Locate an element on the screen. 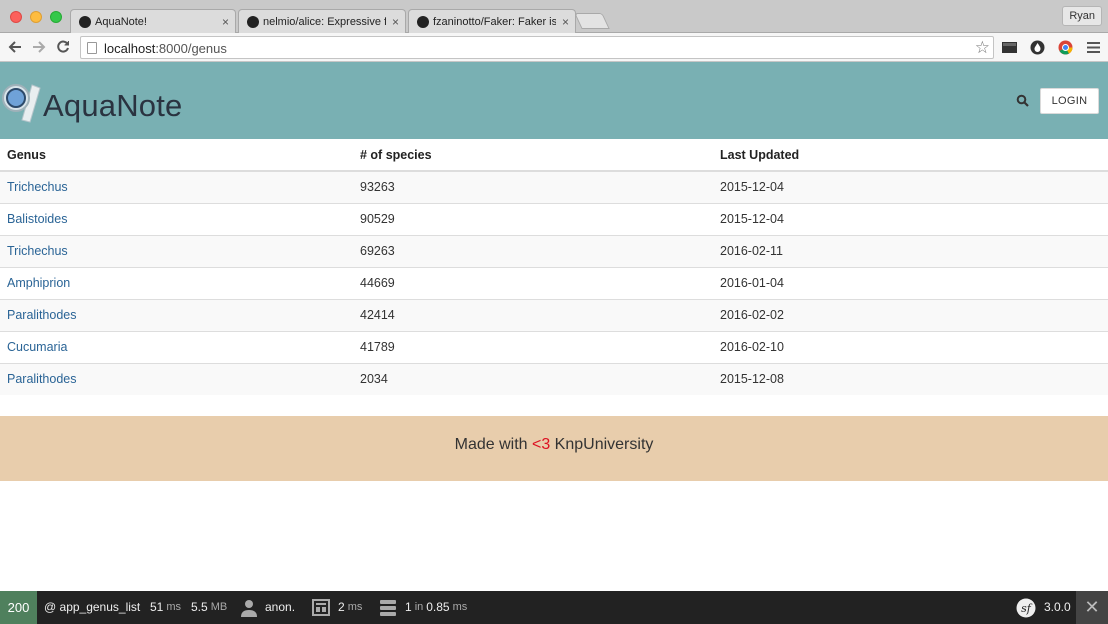 The image size is (1108, 624). genus-link: Cucumaria is located at coordinates (37, 347).